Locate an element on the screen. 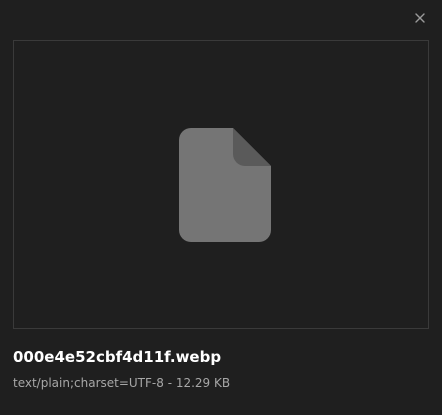 This screenshot has width=442, height=415. close-button is located at coordinates (420, 18).